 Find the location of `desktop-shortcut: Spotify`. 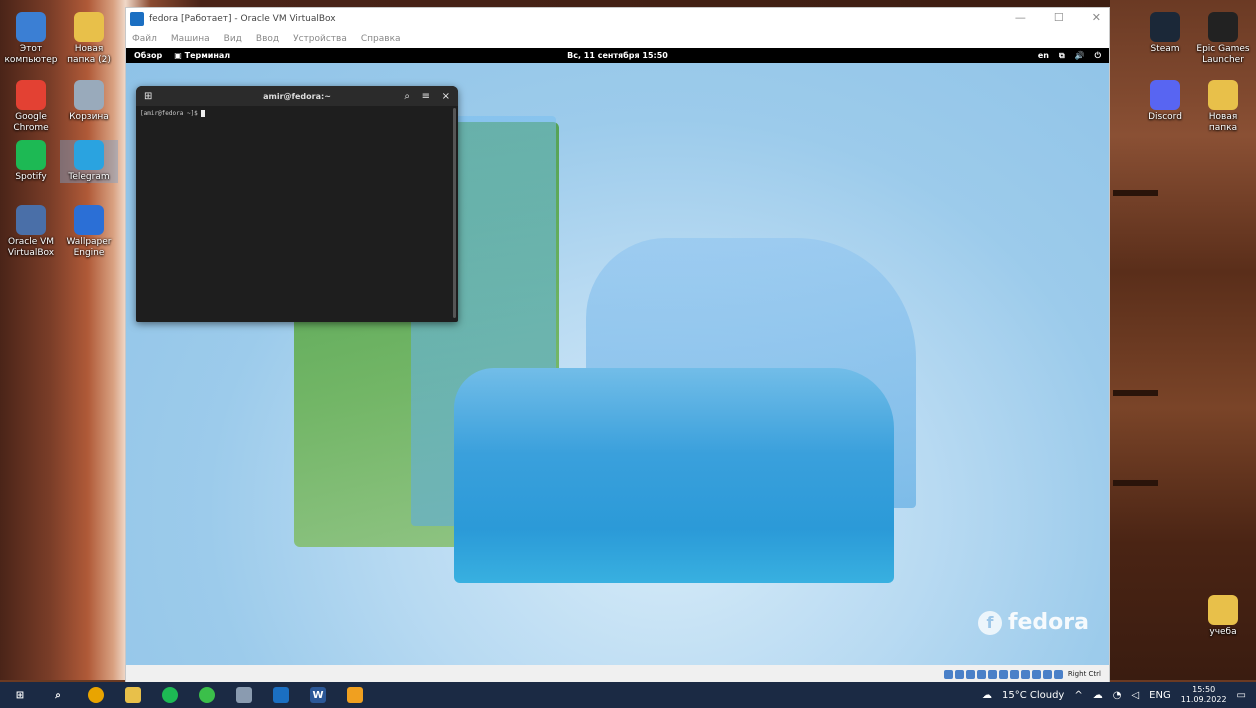

desktop-shortcut: Spotify is located at coordinates (31, 161).